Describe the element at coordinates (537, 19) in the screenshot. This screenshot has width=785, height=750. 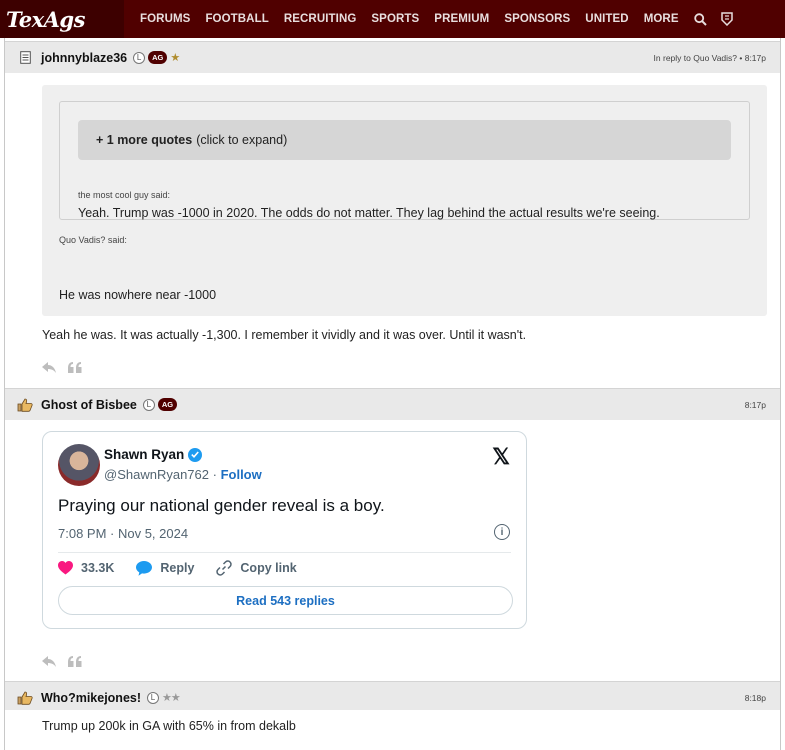
I see `nav-sponsors: SPONSORS` at that location.